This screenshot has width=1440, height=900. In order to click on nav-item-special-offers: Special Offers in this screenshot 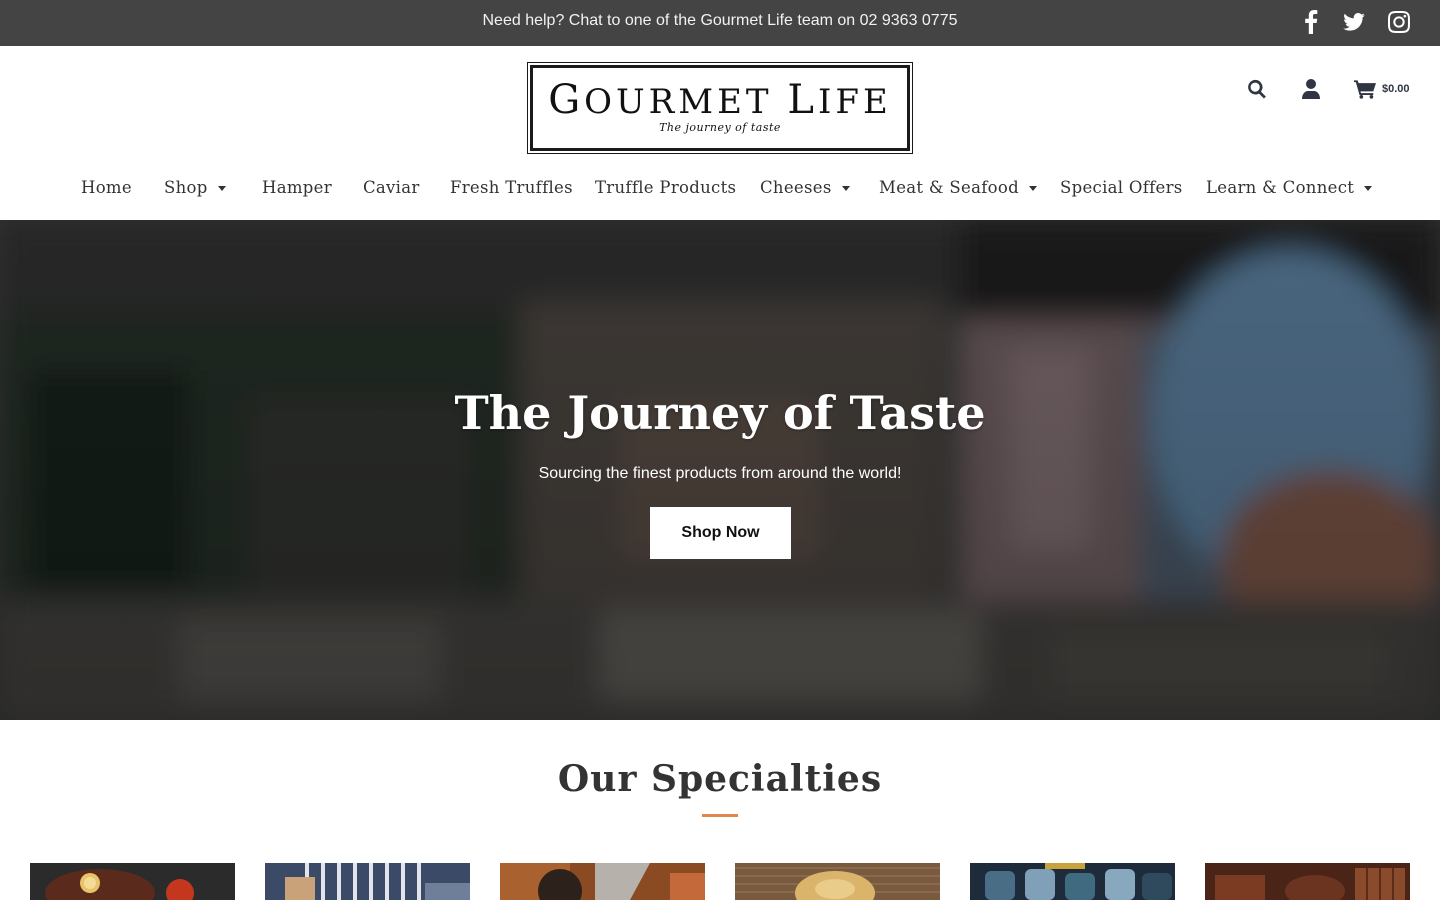, I will do `click(1121, 188)`.